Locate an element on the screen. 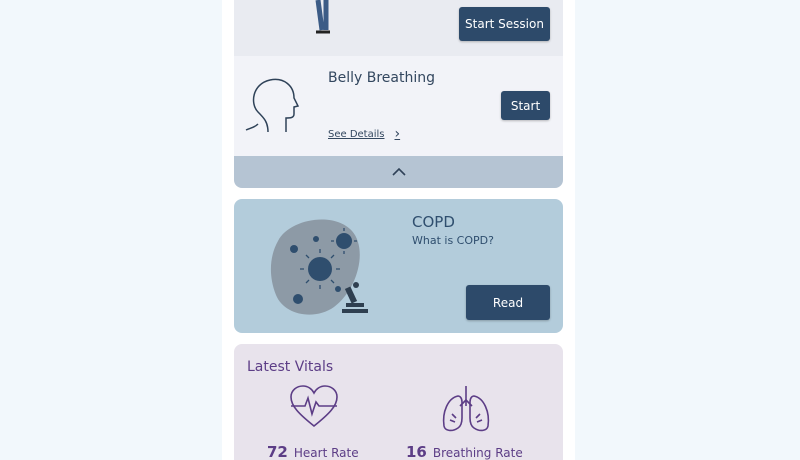 This screenshot has height=460, width=800. belly-breathing-title: Belly Breathing is located at coordinates (381, 78).